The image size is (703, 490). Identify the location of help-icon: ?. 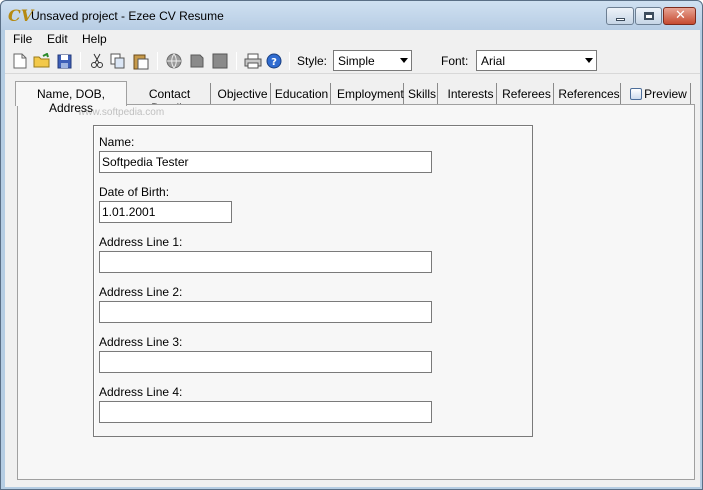
(274, 61).